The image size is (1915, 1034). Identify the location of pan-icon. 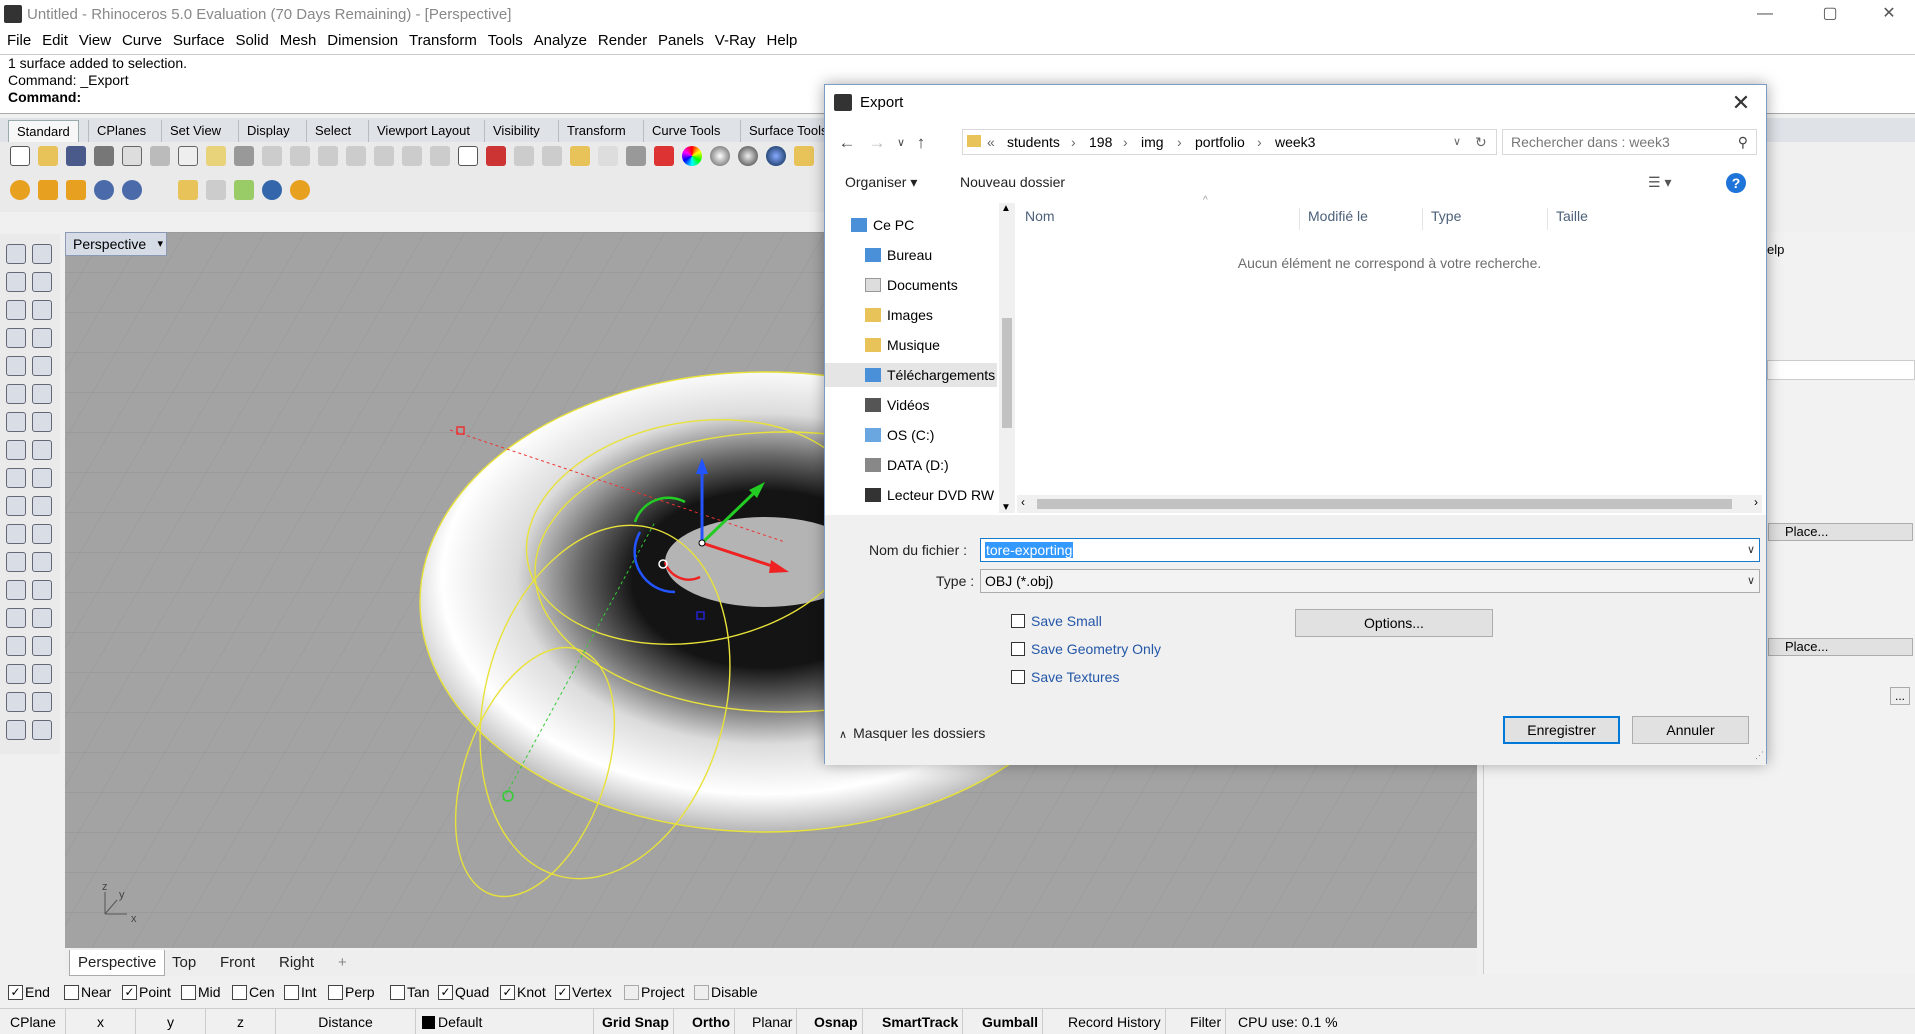
(272, 156).